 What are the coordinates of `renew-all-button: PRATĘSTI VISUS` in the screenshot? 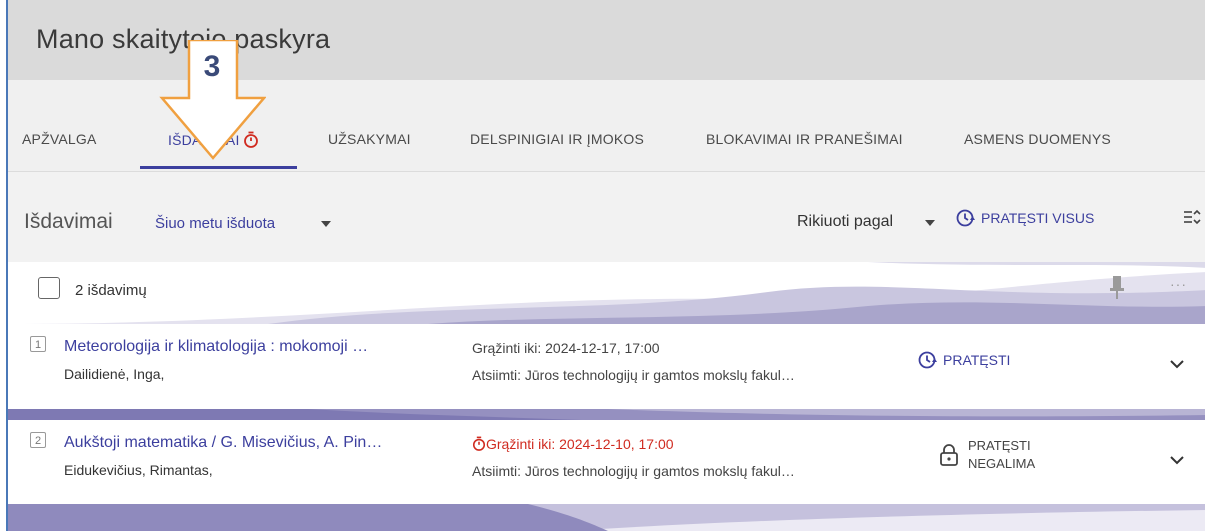 It's located at (1024, 218).